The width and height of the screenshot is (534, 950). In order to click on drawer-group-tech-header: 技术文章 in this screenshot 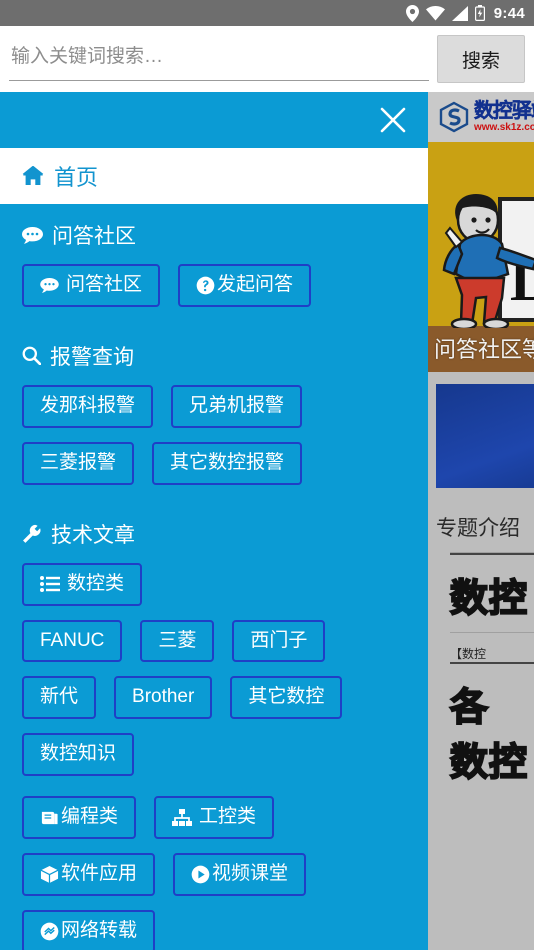, I will do `click(225, 534)`.